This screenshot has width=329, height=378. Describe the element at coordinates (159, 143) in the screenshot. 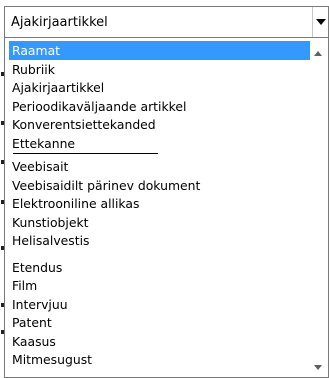

I see `option-ettekanne: Ettekanne` at that location.